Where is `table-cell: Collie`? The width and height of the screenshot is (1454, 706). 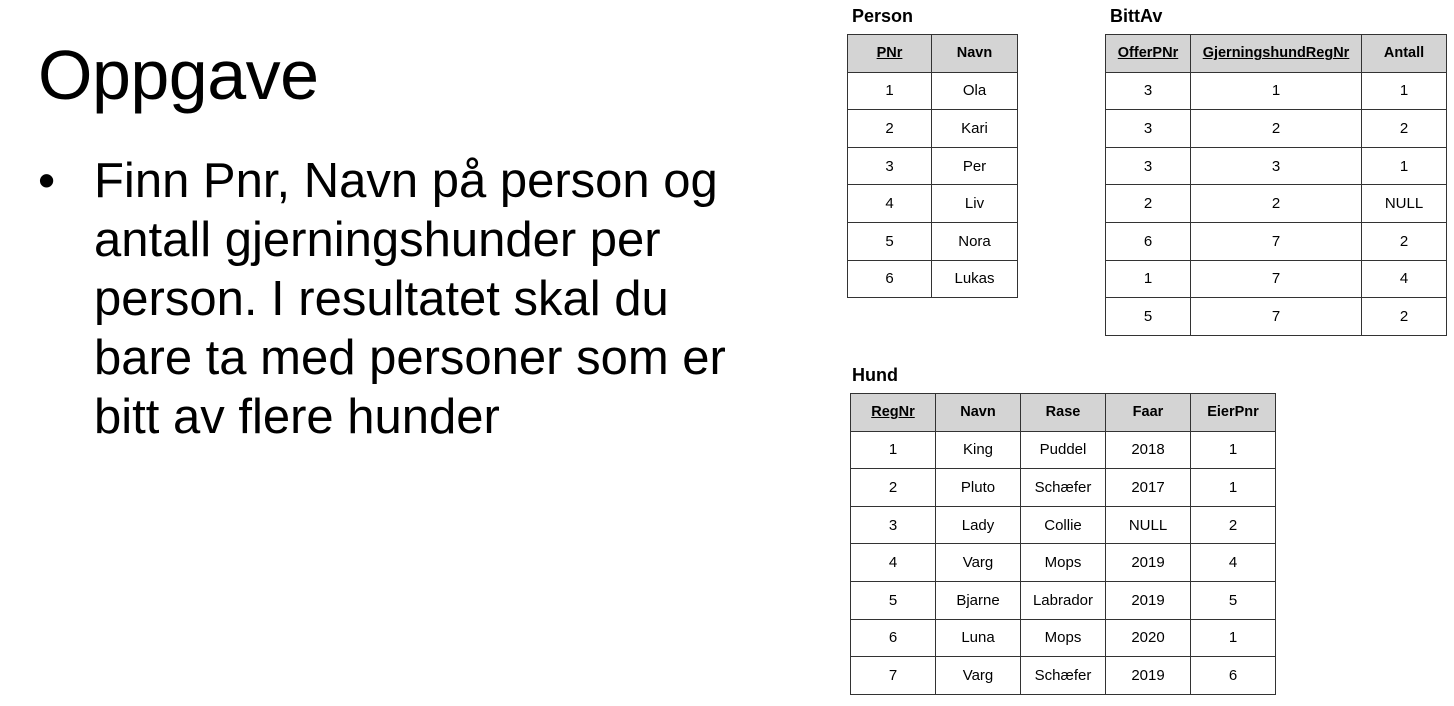 table-cell: Collie is located at coordinates (1063, 525).